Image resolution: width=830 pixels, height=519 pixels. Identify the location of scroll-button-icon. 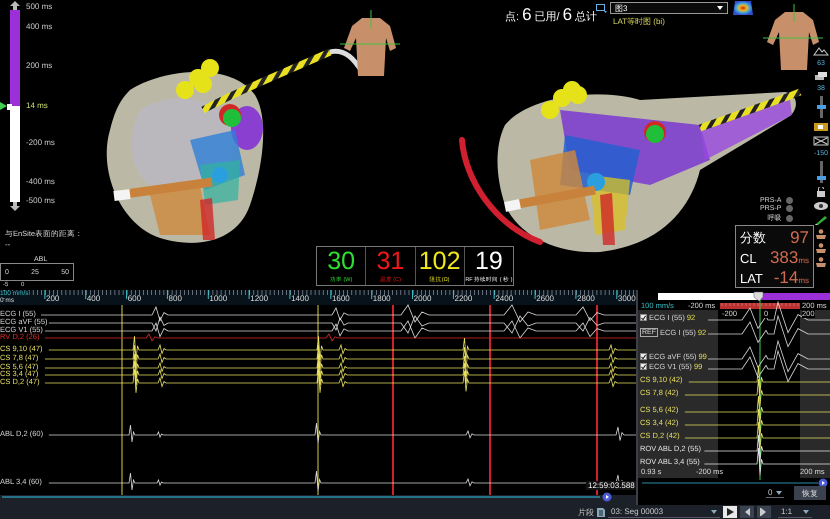
(607, 497).